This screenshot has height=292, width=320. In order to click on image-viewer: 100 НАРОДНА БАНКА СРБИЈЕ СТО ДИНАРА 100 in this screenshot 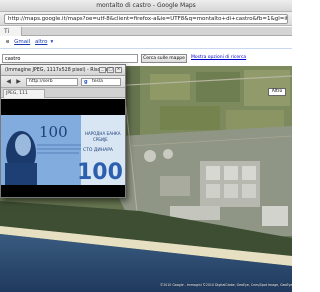, I will do `click(63, 148)`.